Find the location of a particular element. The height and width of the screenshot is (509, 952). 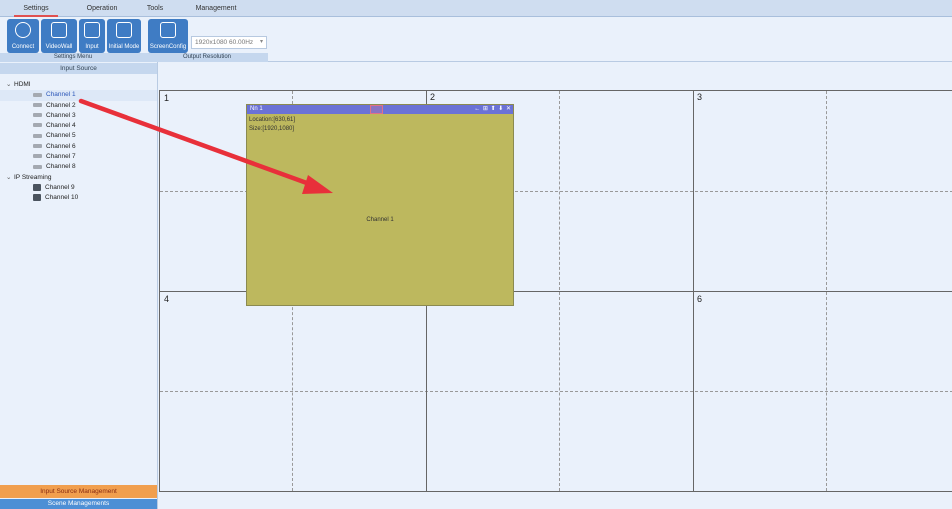

resolution-select: 1920x1080 60.00Hz ▾ is located at coordinates (229, 42).